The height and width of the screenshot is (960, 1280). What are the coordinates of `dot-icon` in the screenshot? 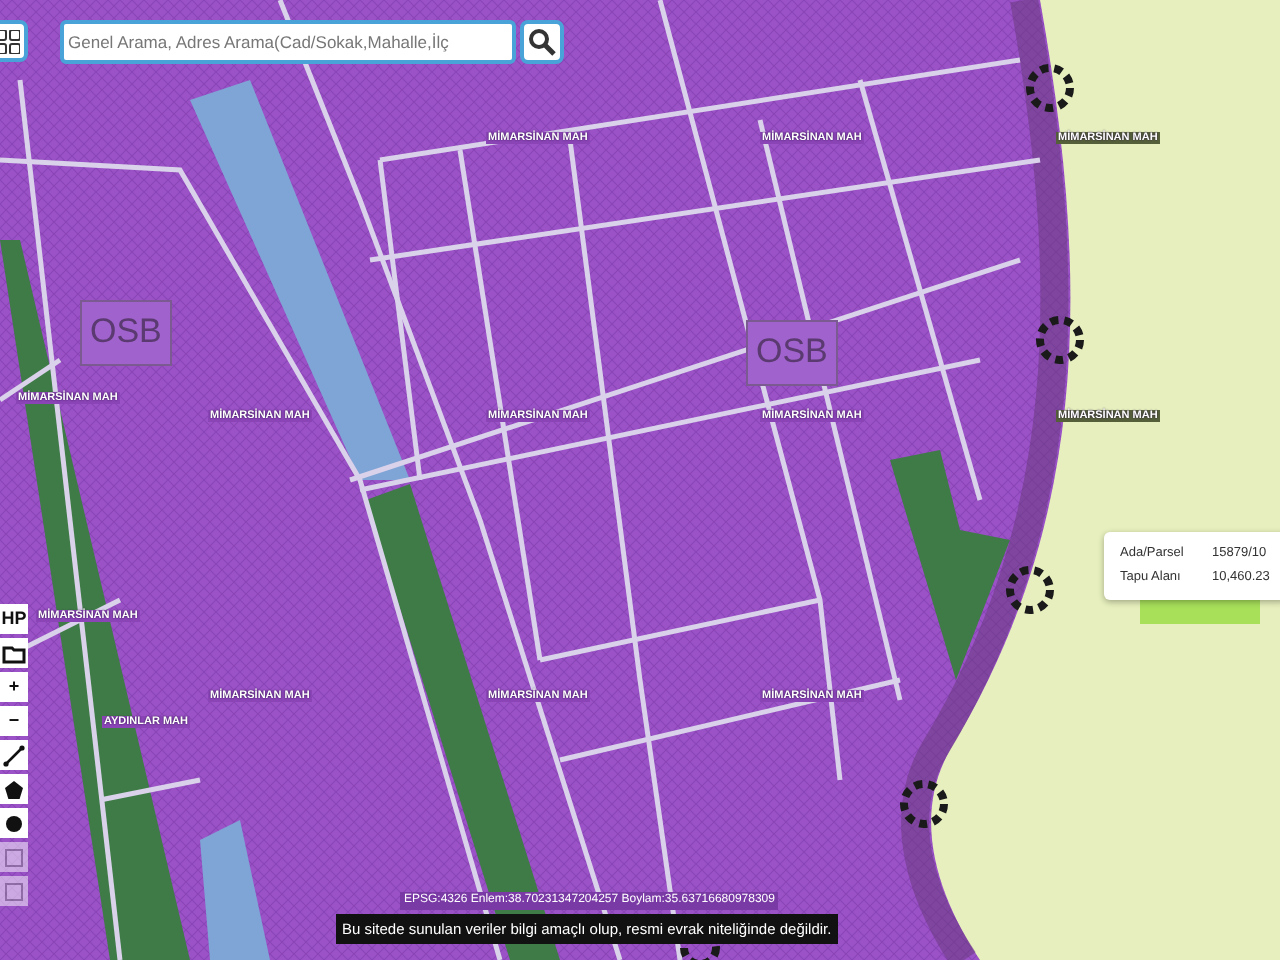 It's located at (14, 823).